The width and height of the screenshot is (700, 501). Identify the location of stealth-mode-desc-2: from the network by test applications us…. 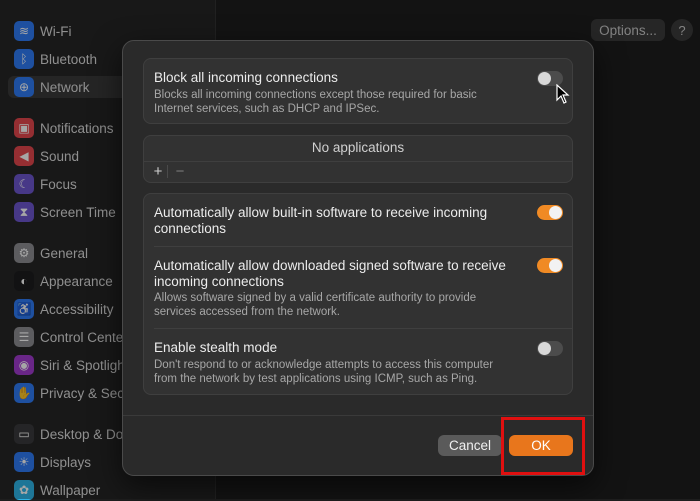
(316, 379).